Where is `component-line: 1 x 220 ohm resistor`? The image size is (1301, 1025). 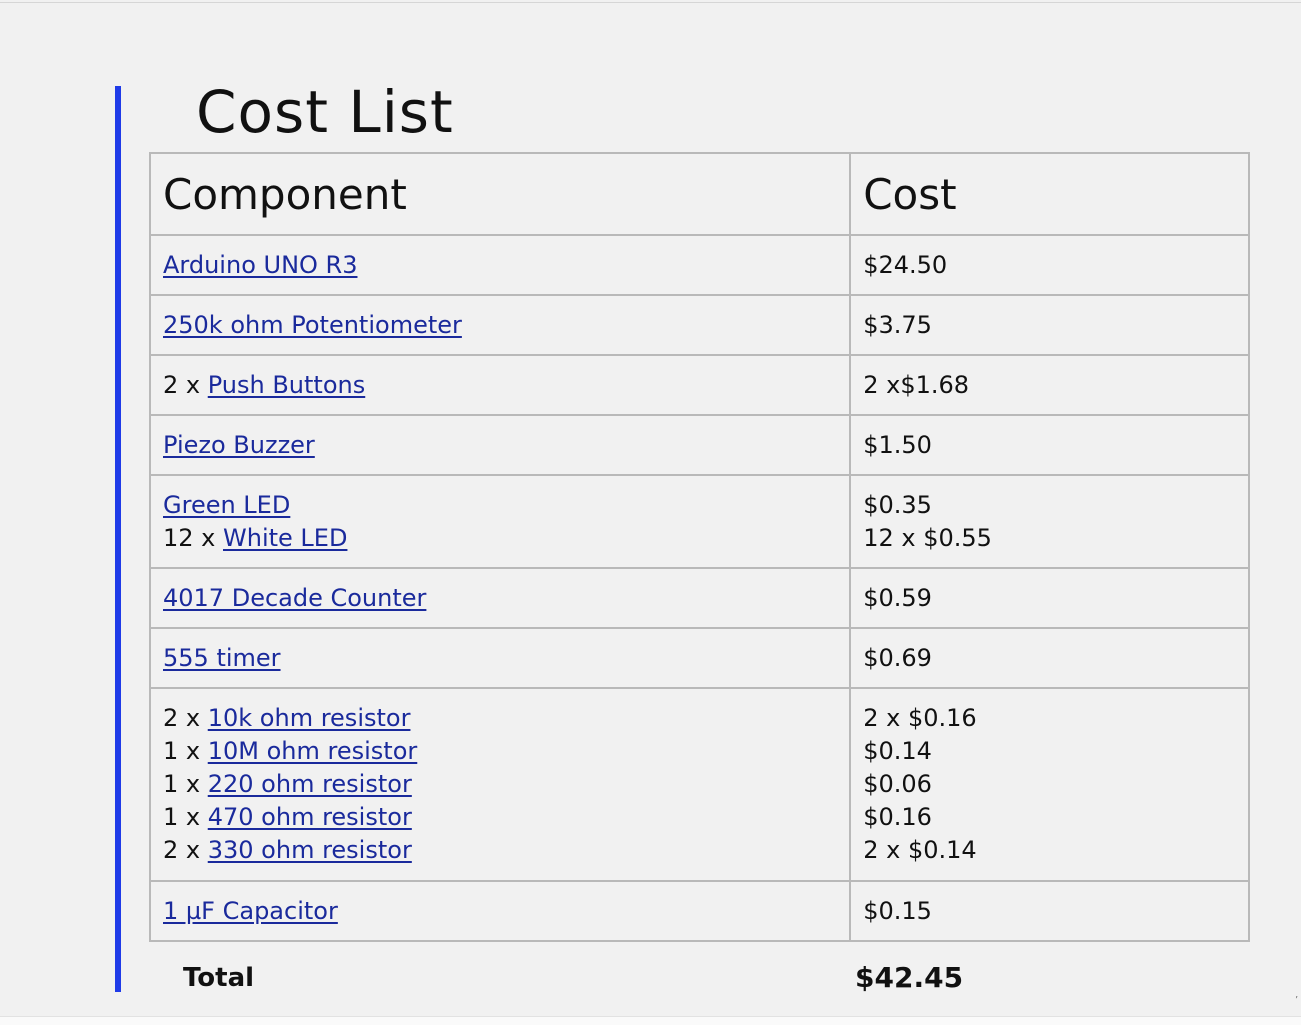
component-line: 1 x 220 ohm resistor is located at coordinates (500, 784).